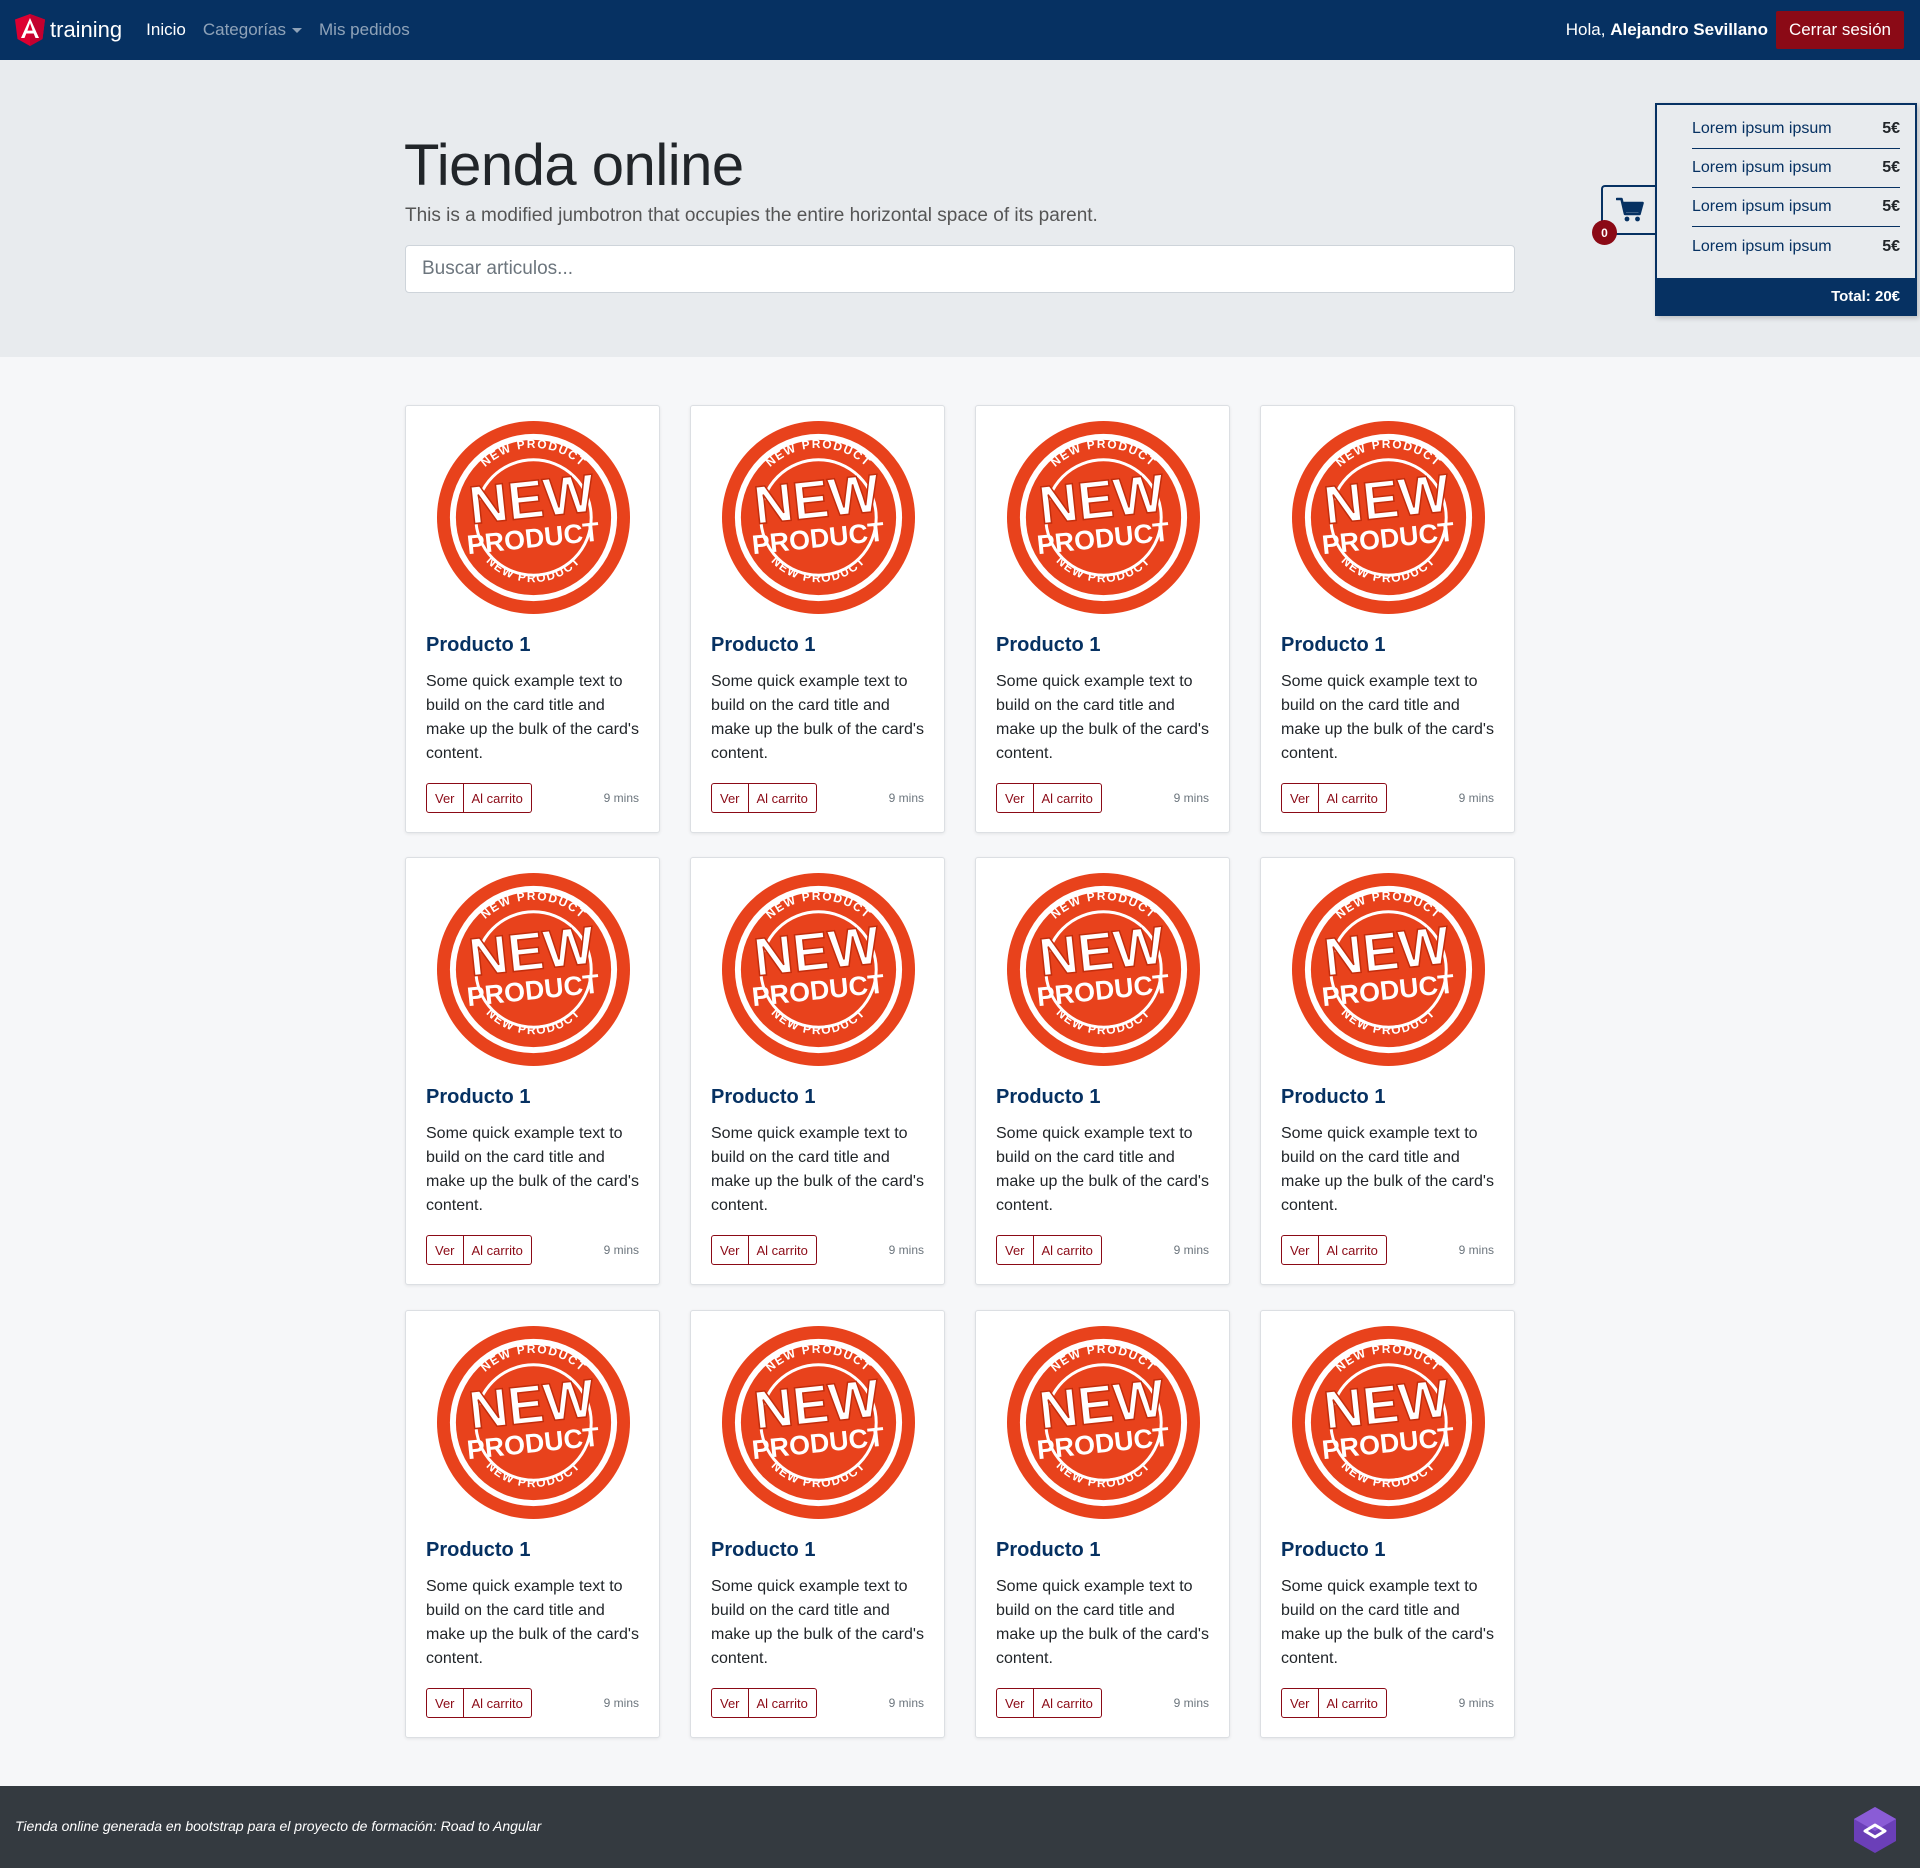 The height and width of the screenshot is (1868, 1920). I want to click on brand-link: training, so click(68, 30).